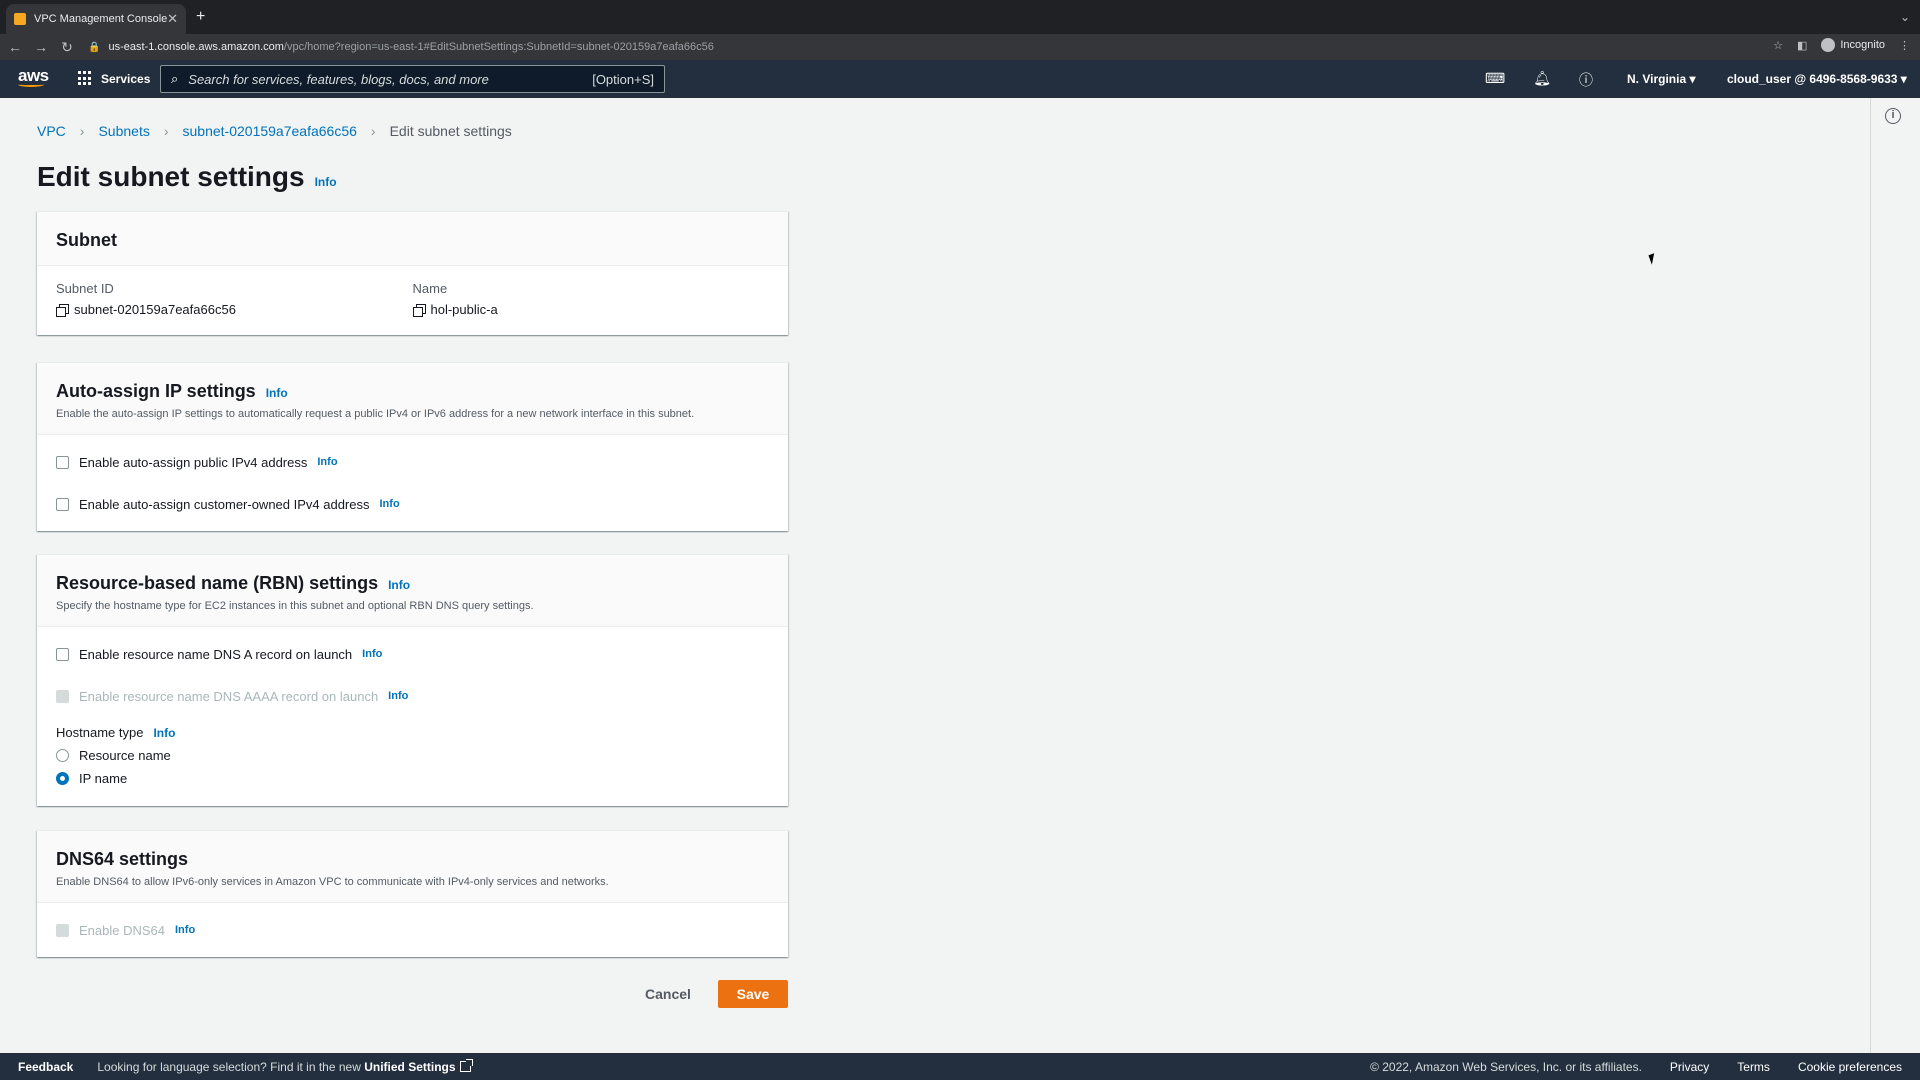  I want to click on dns-aaaa-record-checkbox, so click(62, 696).